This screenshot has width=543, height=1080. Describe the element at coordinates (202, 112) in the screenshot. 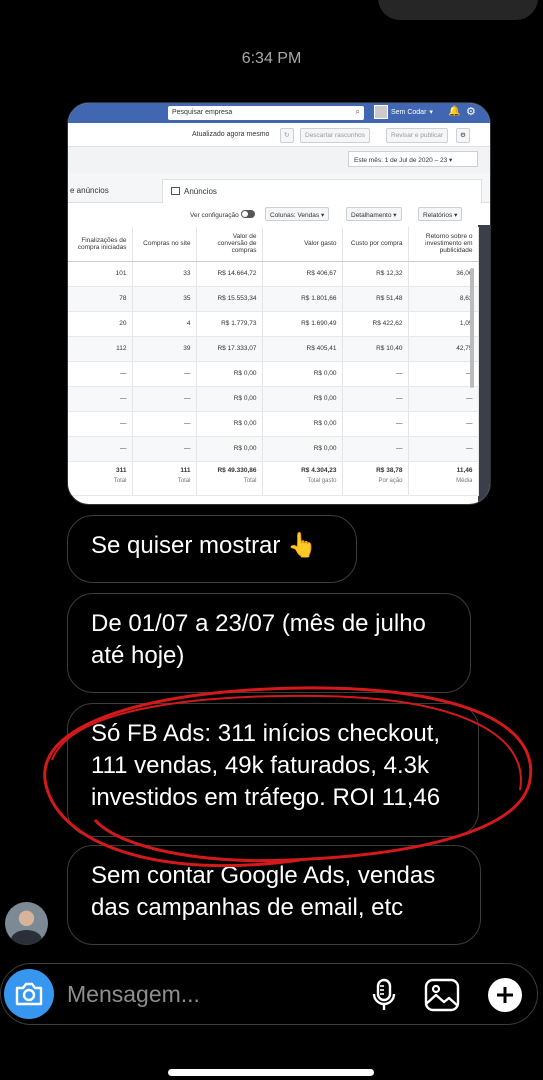

I see `fb-search-placeholder: Pesquisar empresa` at that location.